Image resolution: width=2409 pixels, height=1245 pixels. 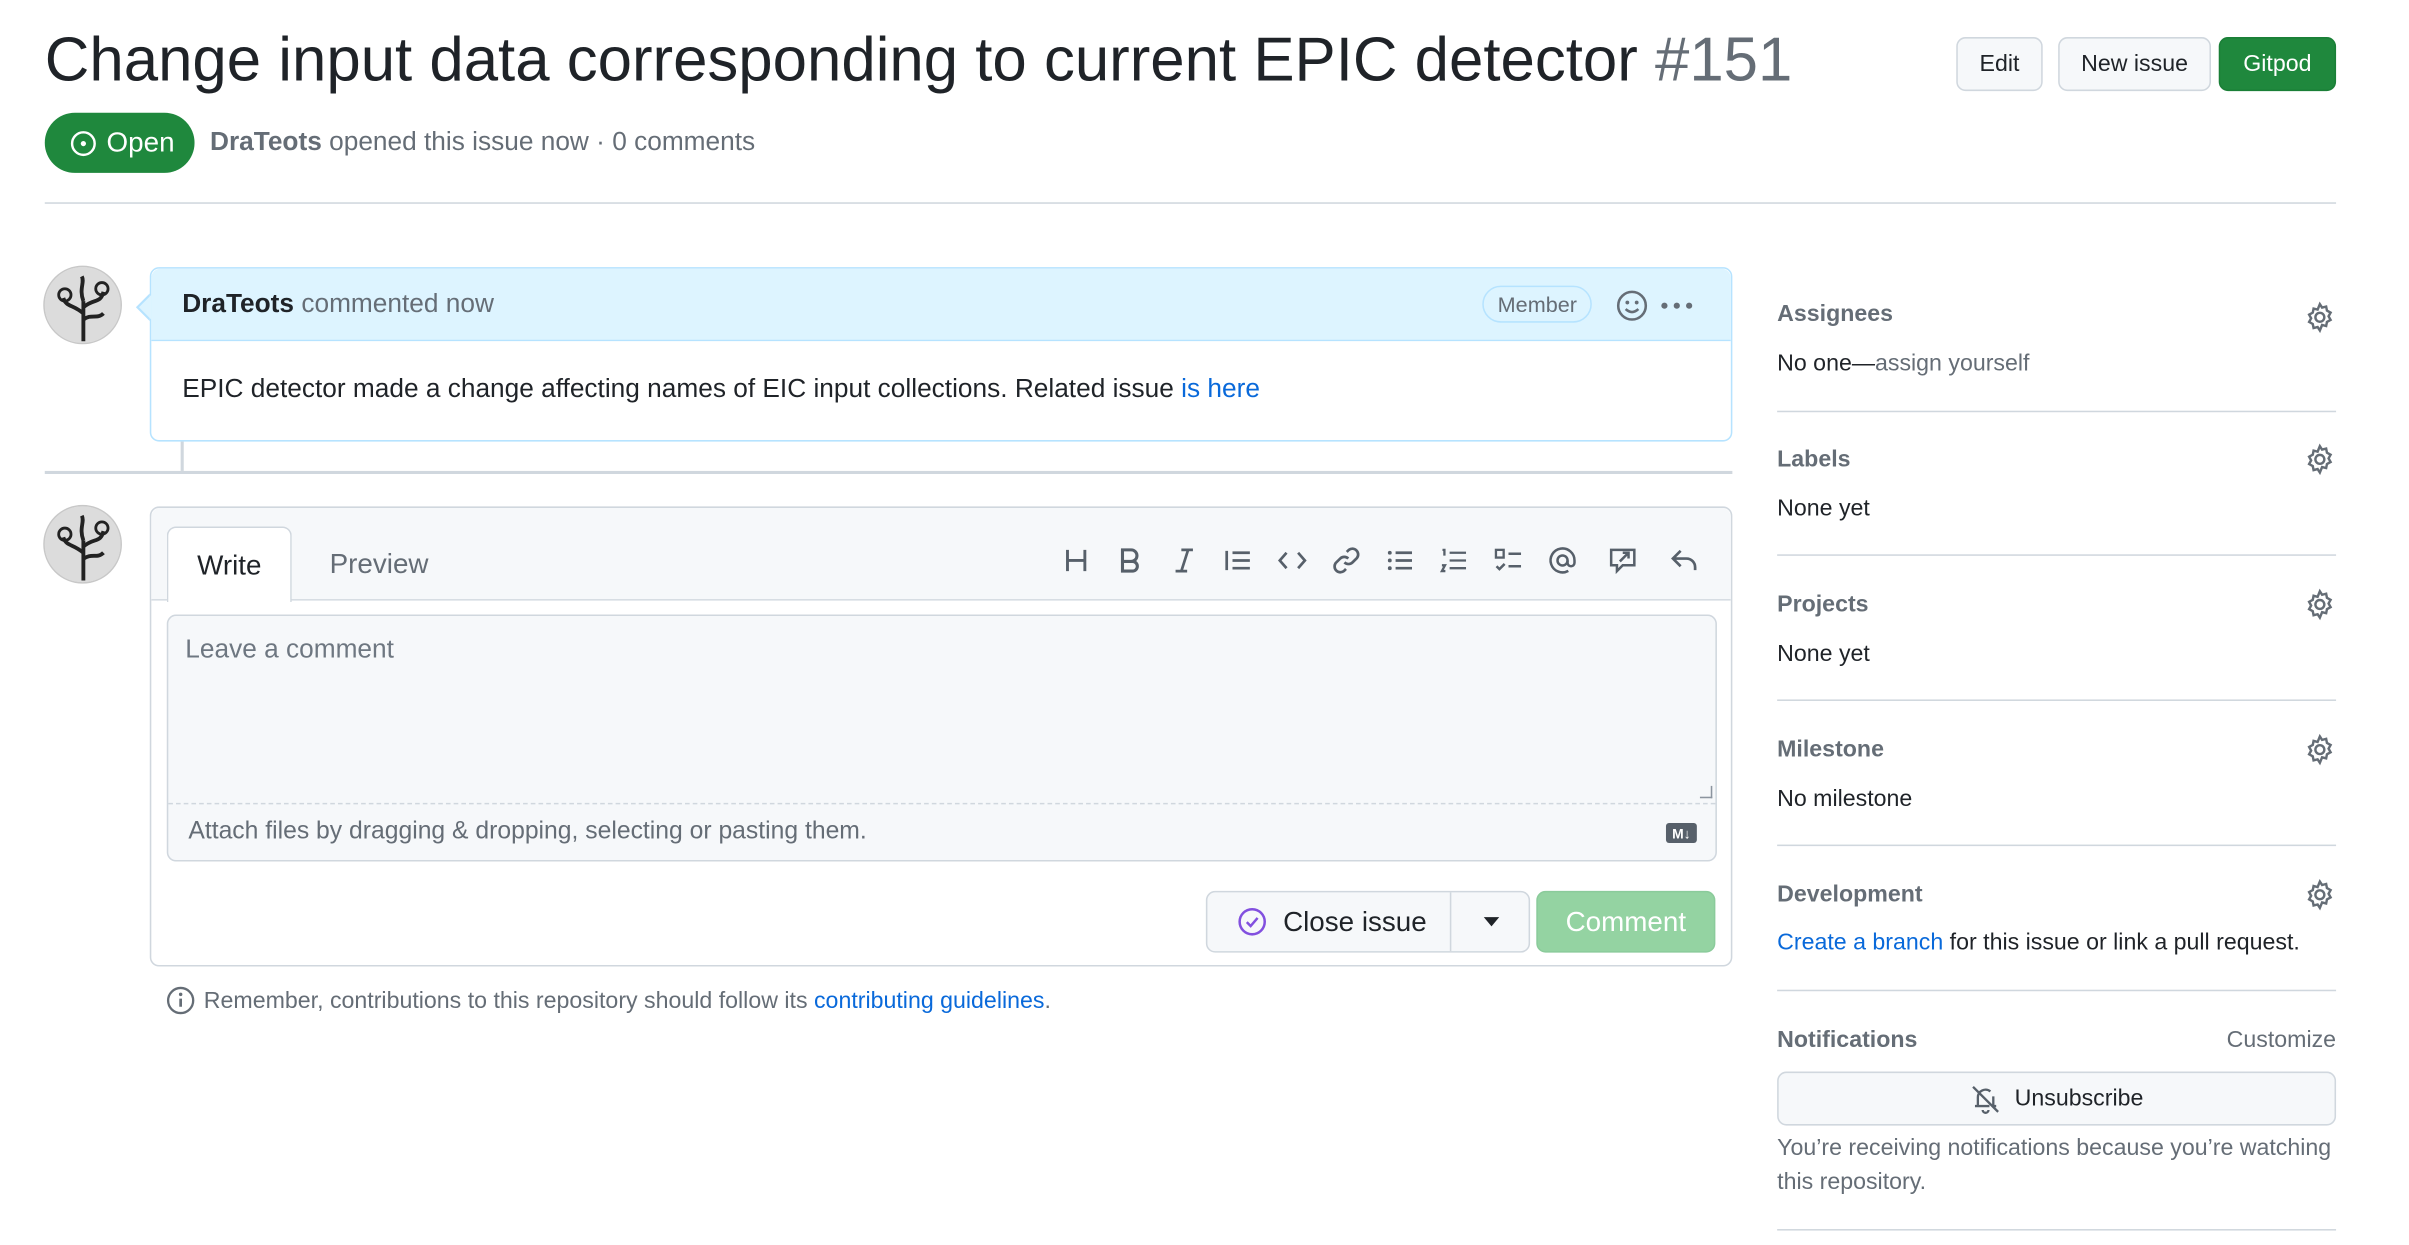 What do you see at coordinates (140, 142) in the screenshot?
I see `issue-state-label: Open` at bounding box center [140, 142].